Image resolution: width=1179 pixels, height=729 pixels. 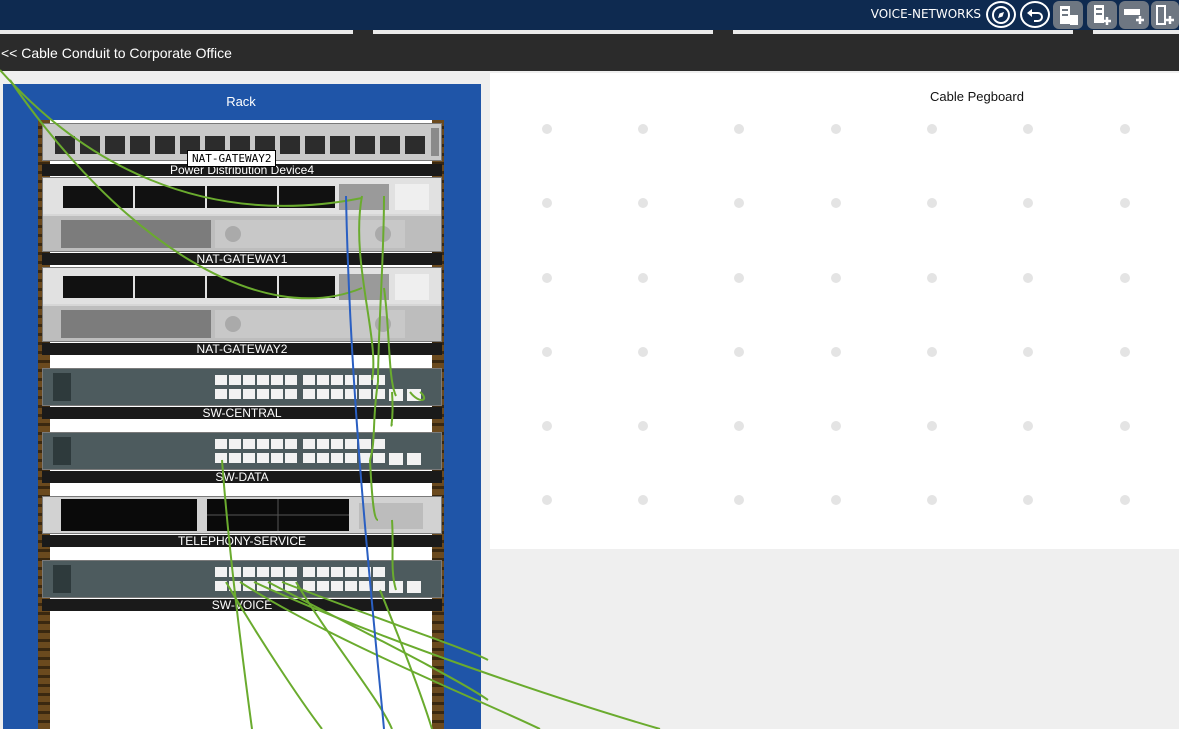 I want to click on nat-gateway1-router, so click(x=242, y=214).